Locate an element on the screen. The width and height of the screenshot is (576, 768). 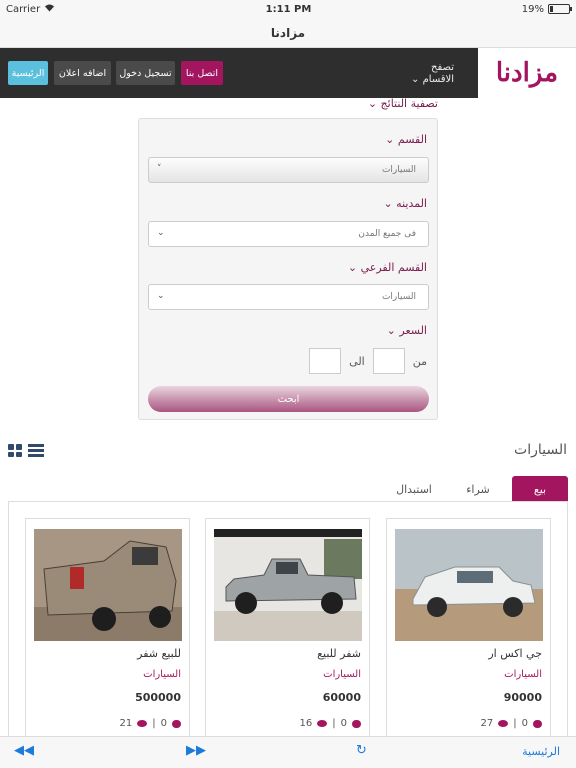
listing-stats: 16 | 0 is located at coordinates (330, 723).